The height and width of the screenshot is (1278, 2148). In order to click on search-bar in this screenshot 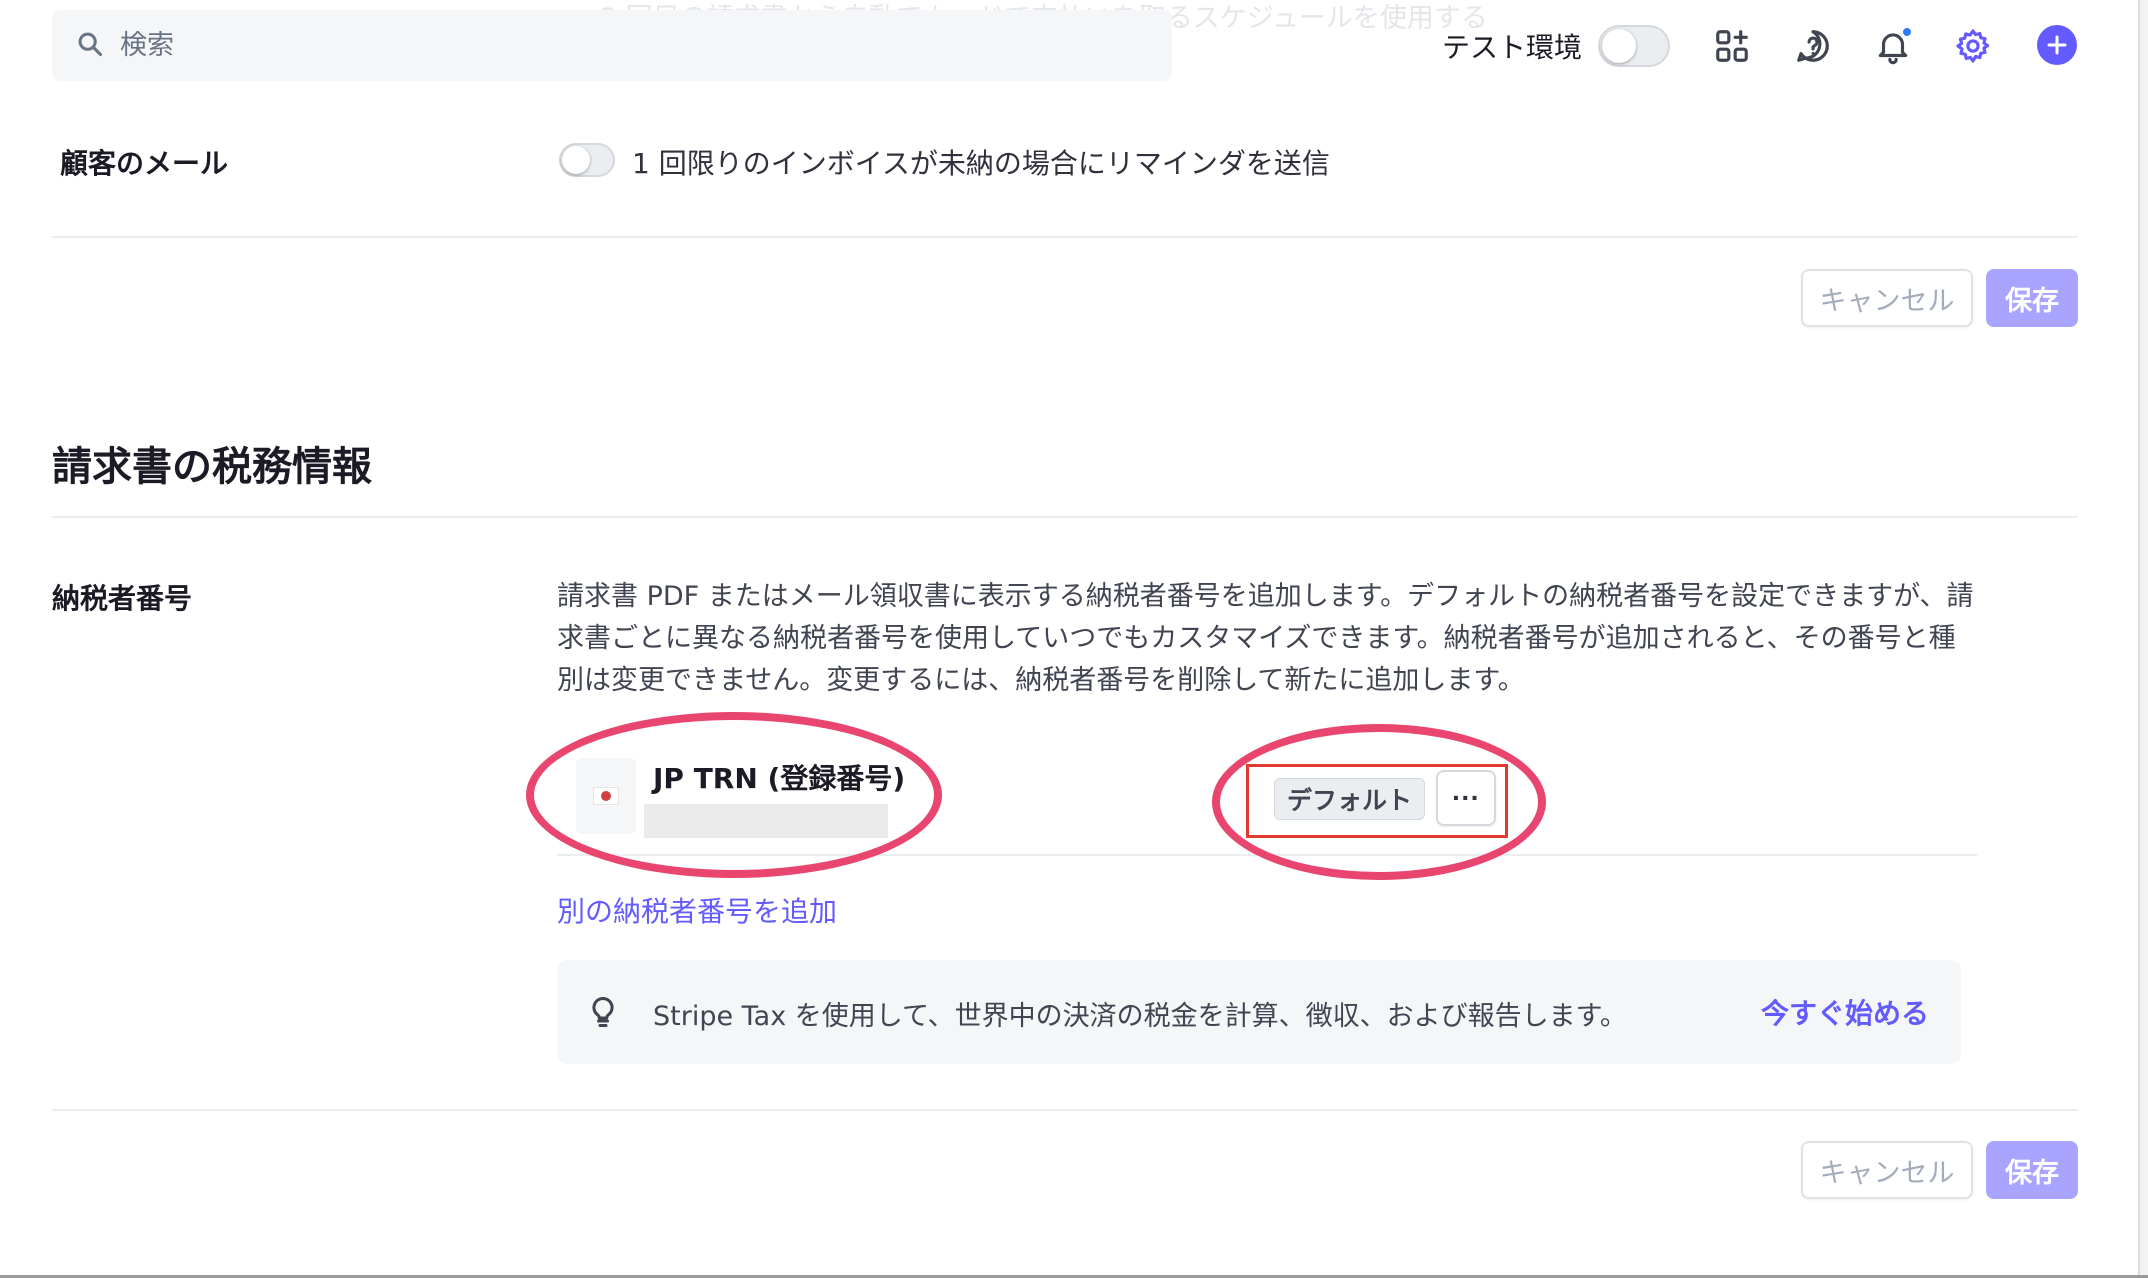, I will do `click(612, 45)`.